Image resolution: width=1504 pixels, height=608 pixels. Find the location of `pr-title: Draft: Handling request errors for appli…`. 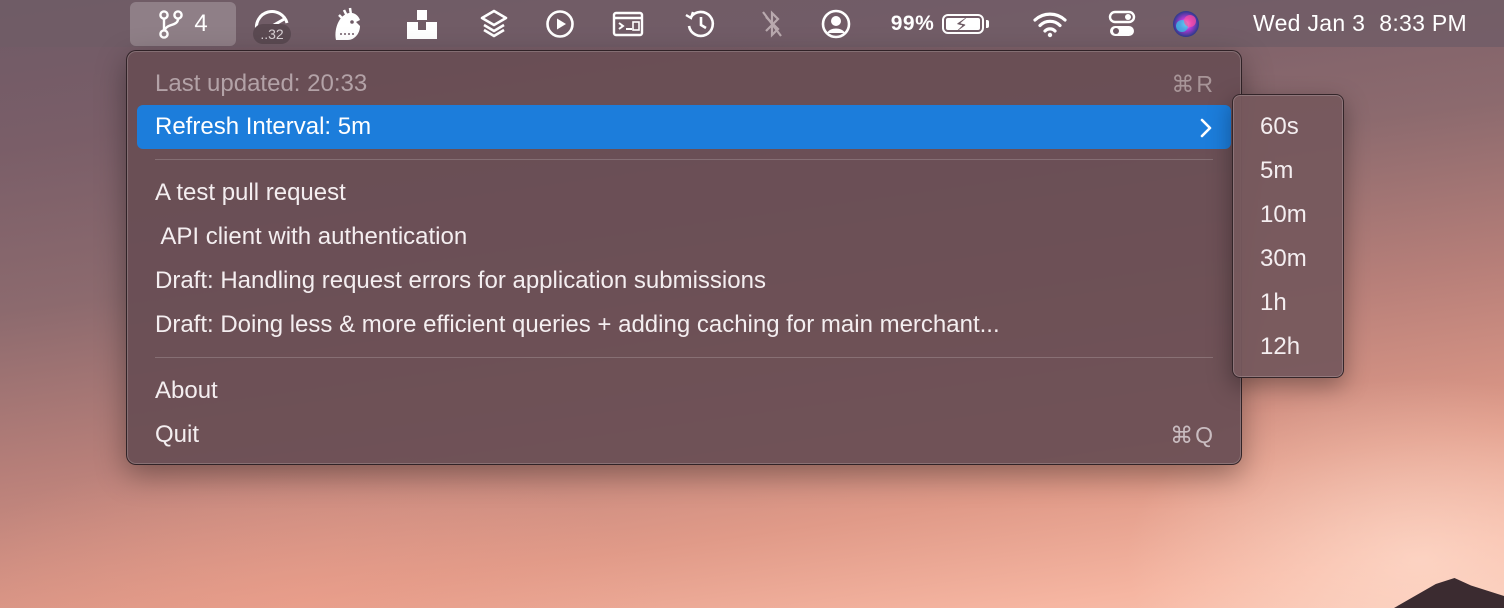

pr-title: Draft: Handling request errors for appli… is located at coordinates (460, 280).